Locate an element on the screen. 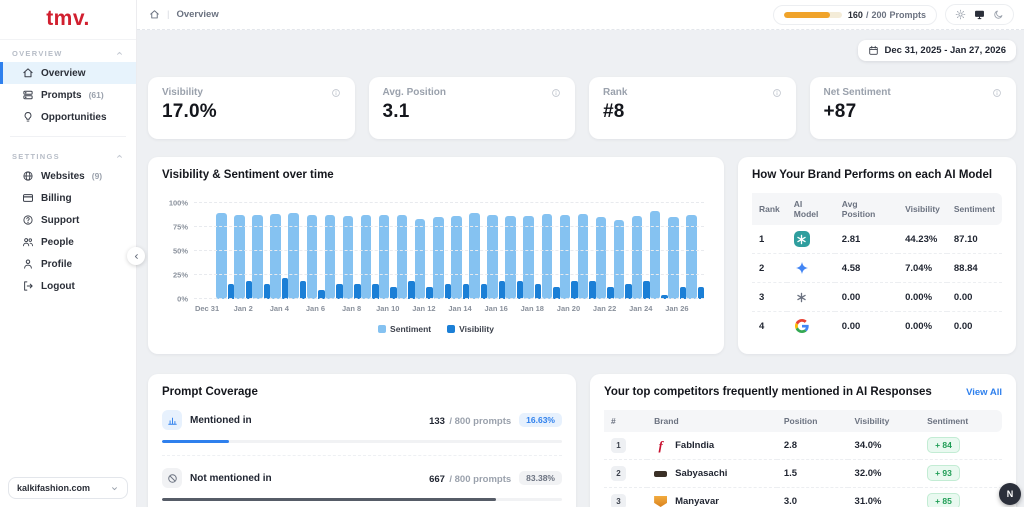 This screenshot has height=507, width=1024. sidebar-item-label: People is located at coordinates (57, 242).